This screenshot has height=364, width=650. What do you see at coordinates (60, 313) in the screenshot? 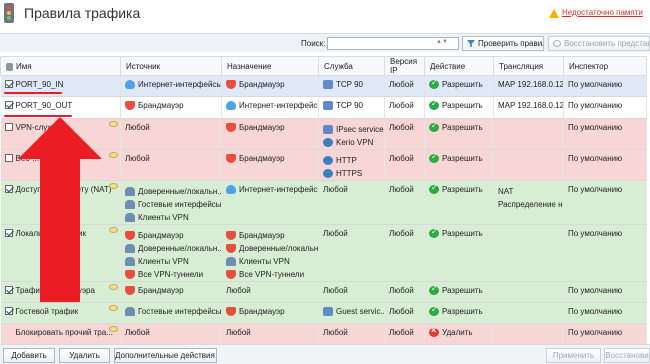
I see `rule-name-cell: Гостевой трафик` at bounding box center [60, 313].